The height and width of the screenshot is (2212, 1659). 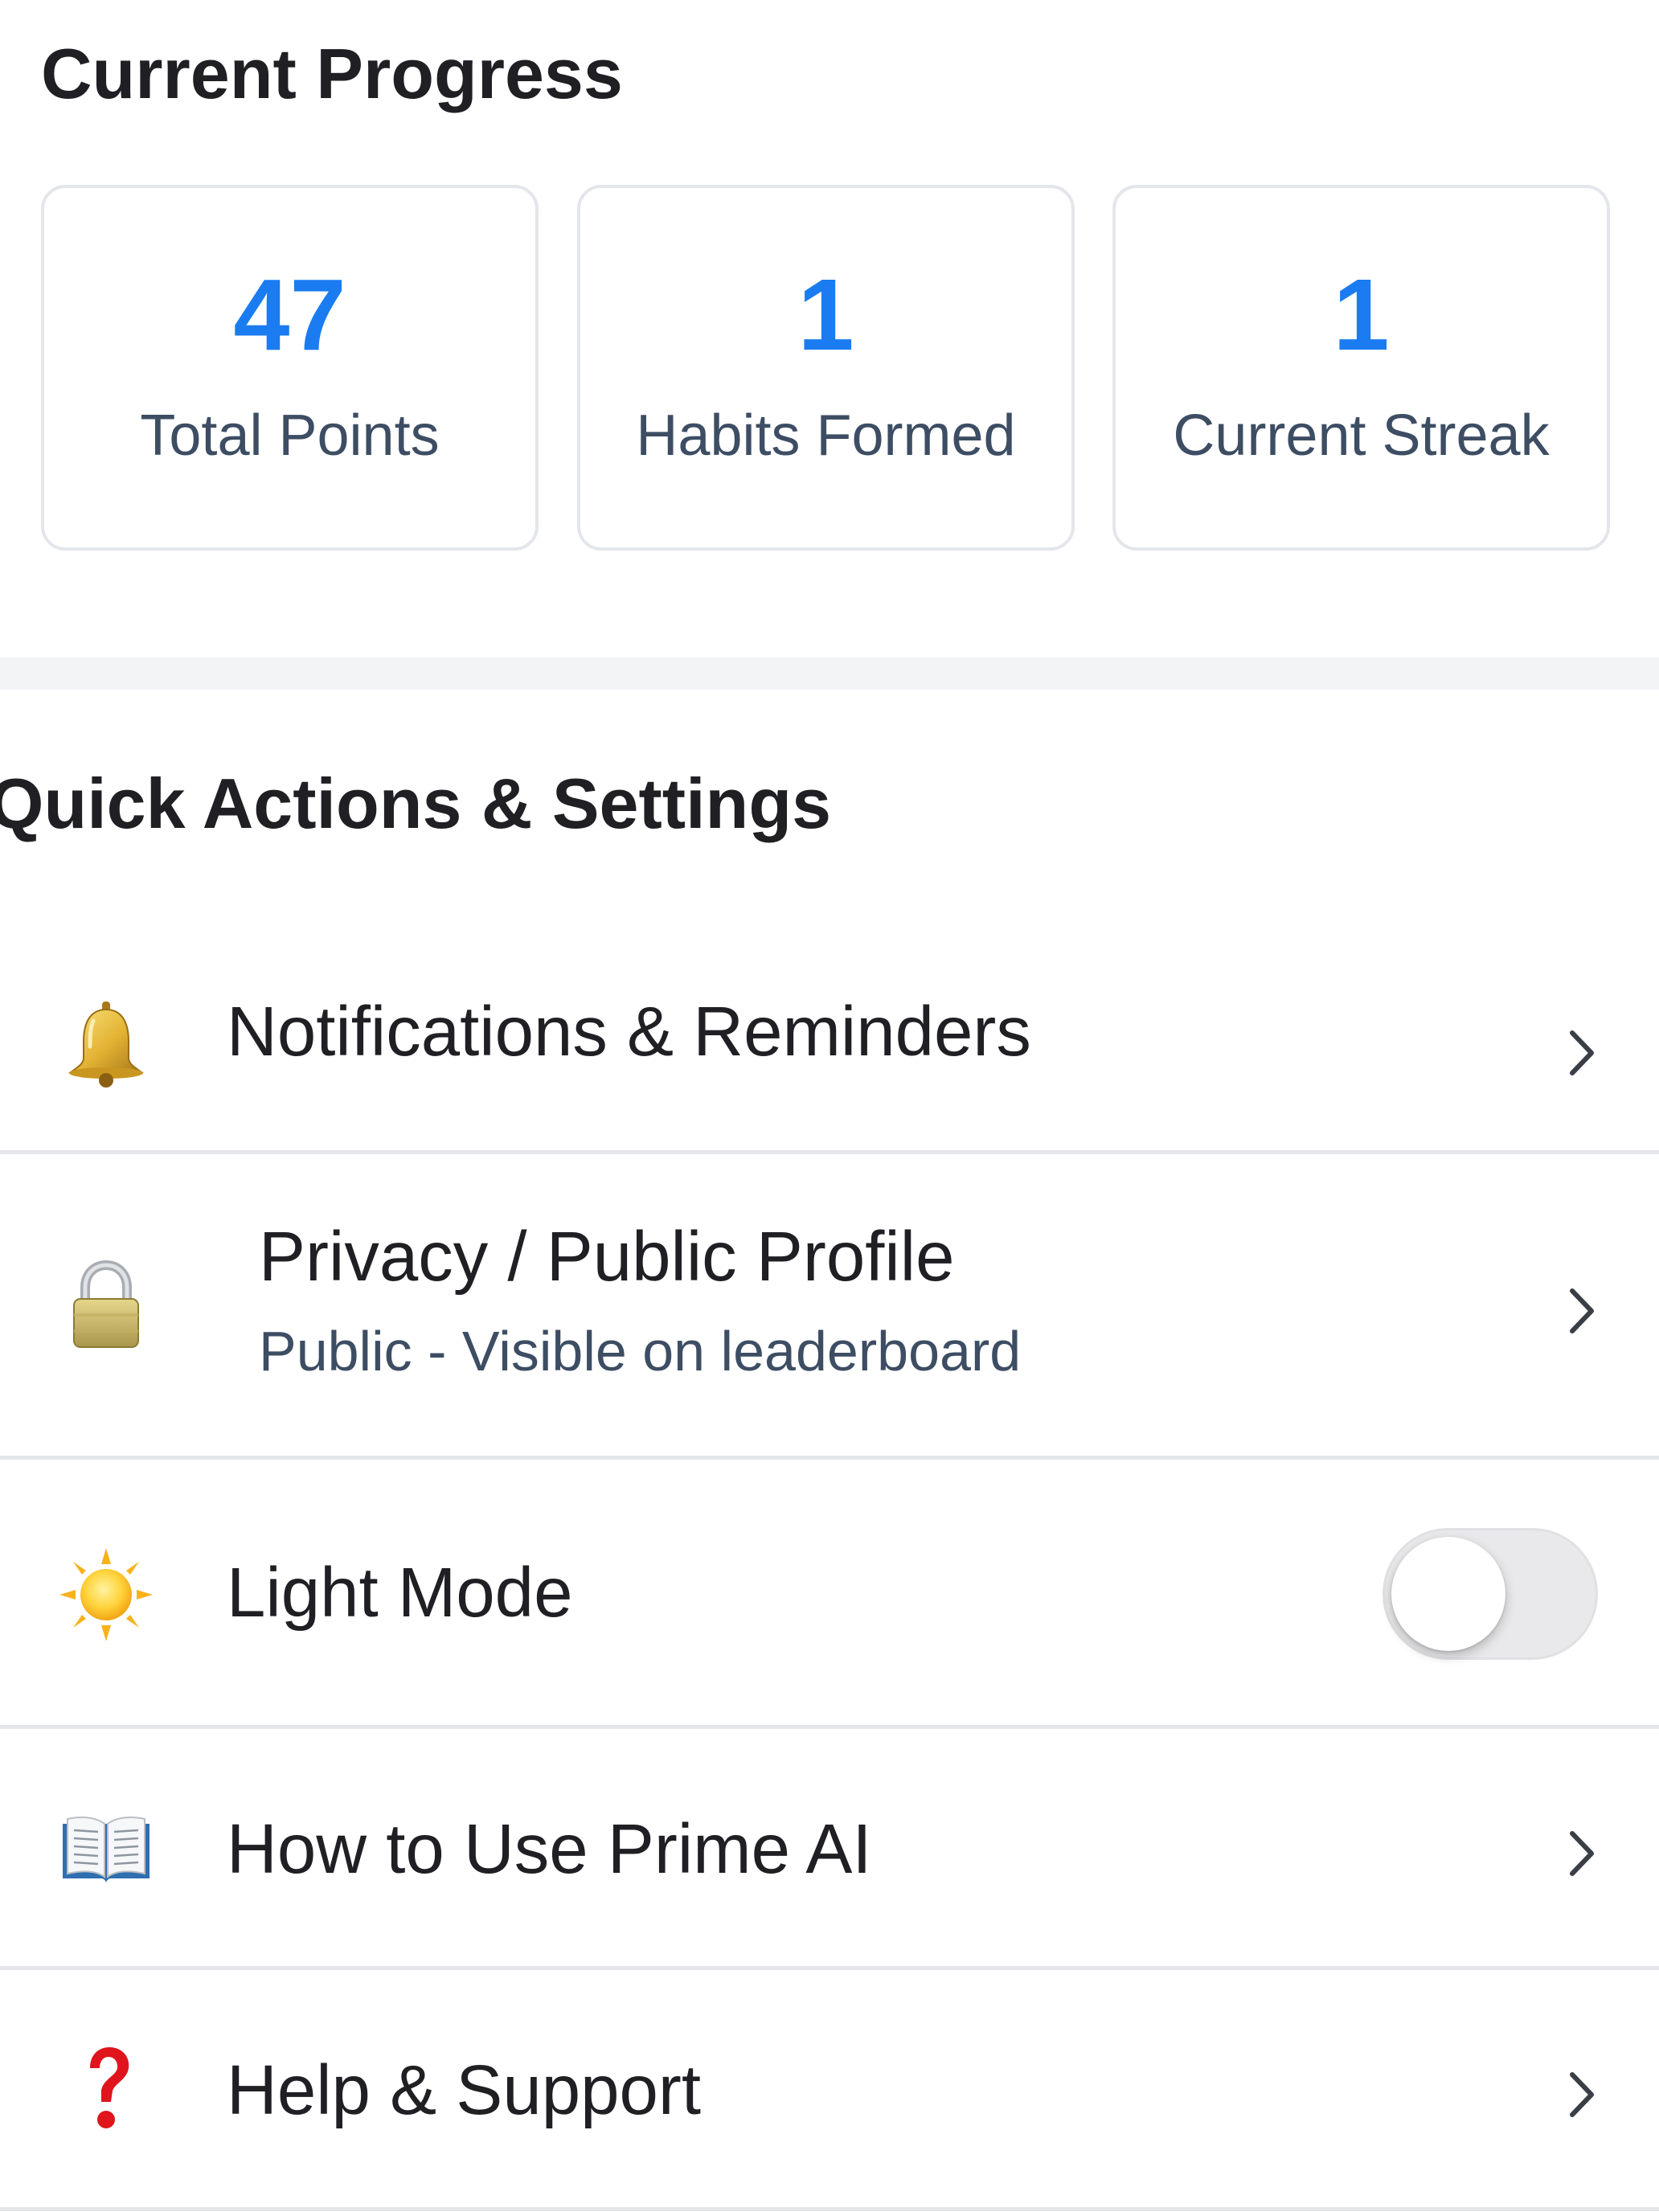 I want to click on stat-card-habits-formed: 1 Habits Formed, so click(x=826, y=368).